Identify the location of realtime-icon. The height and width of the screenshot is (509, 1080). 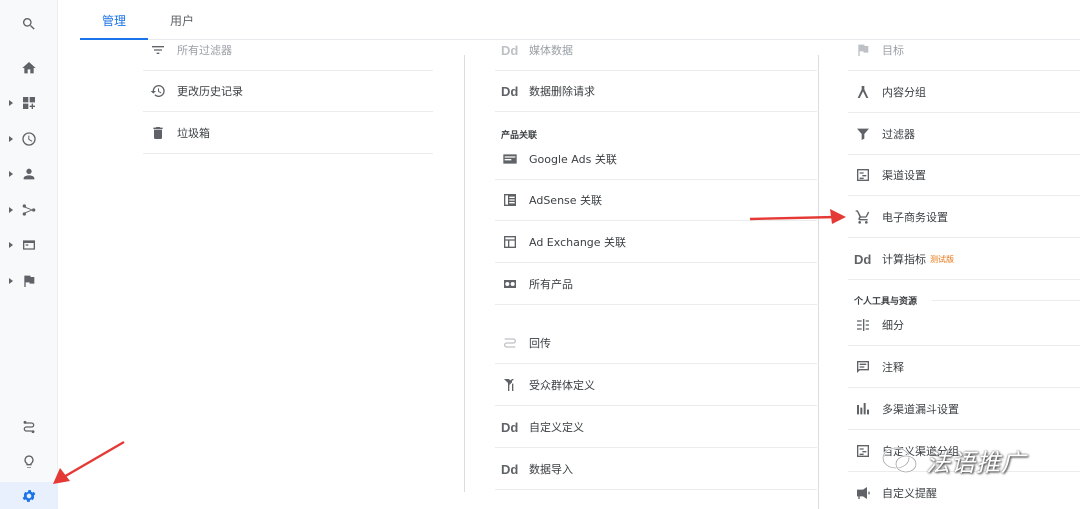
(29, 139).